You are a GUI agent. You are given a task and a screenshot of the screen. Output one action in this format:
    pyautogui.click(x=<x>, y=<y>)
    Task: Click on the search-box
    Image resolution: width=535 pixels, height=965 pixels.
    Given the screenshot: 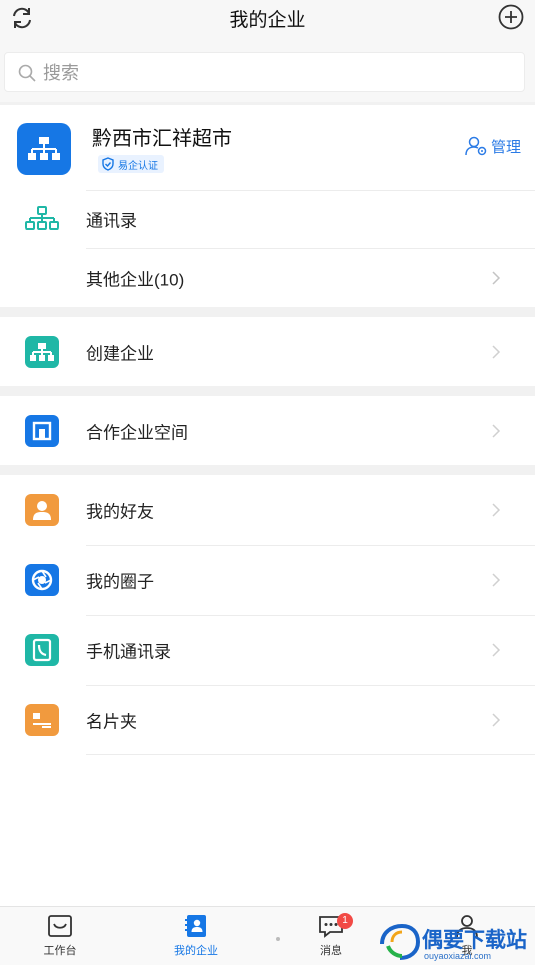 What is the action you would take?
    pyautogui.click(x=264, y=72)
    